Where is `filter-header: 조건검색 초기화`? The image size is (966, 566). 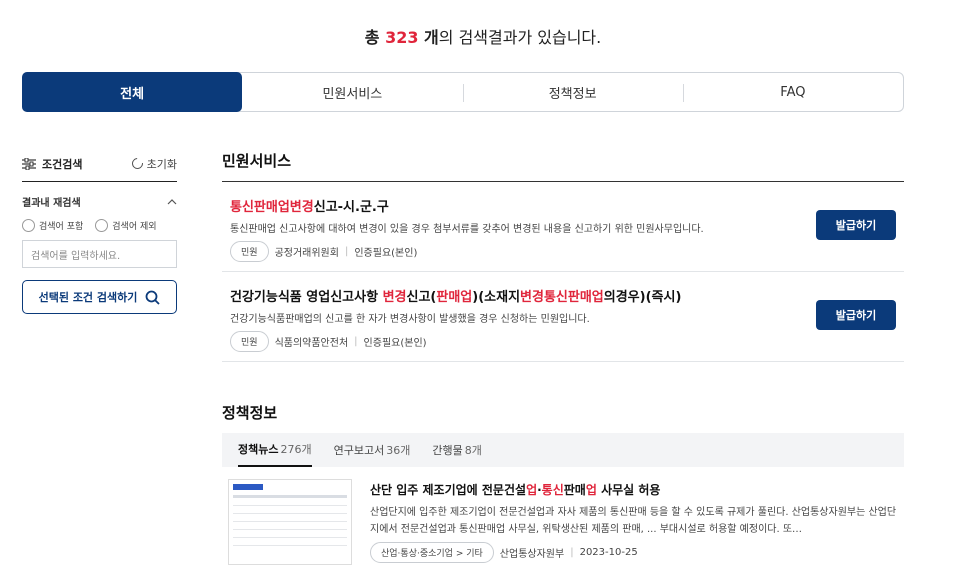 filter-header: 조건검색 초기화 is located at coordinates (99, 167).